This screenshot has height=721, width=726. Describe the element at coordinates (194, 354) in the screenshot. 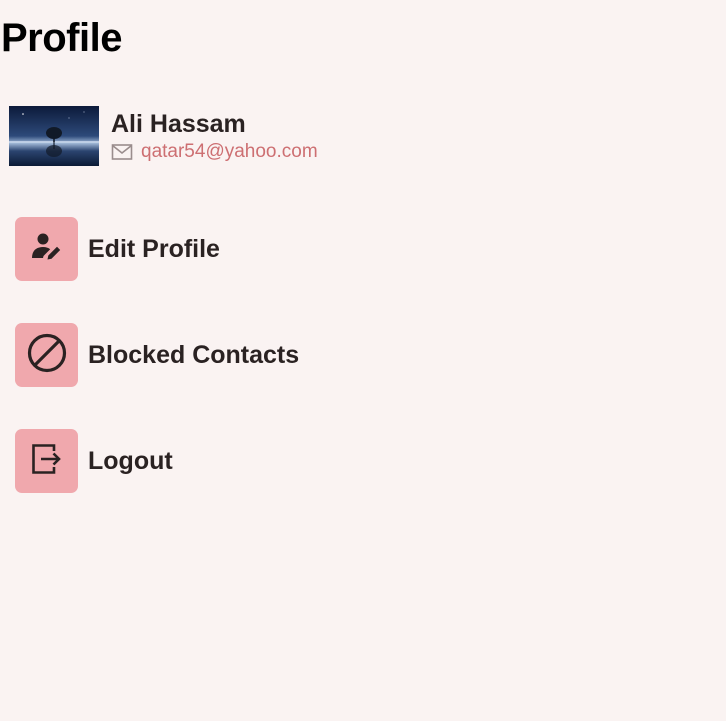

I see `blocked-contacts-label: Blocked Contacts` at that location.